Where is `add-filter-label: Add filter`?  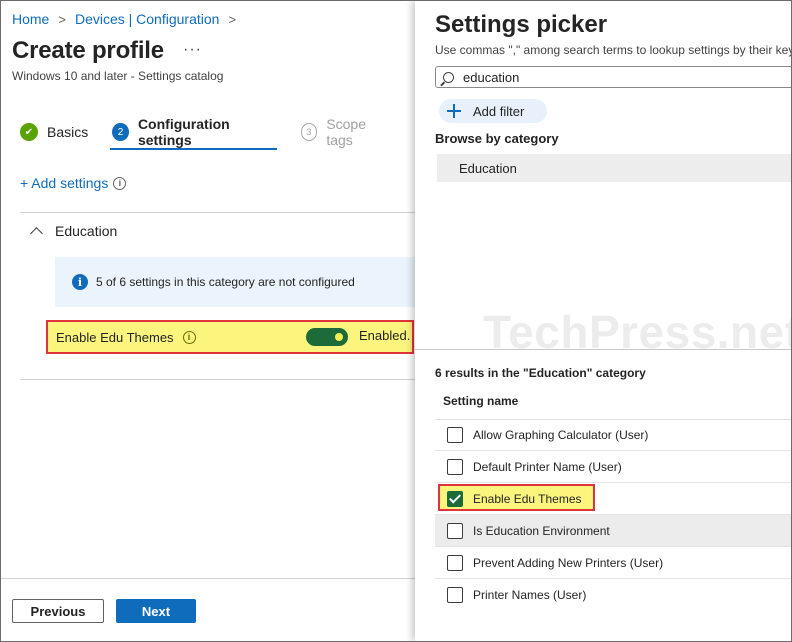 add-filter-label: Add filter is located at coordinates (499, 111).